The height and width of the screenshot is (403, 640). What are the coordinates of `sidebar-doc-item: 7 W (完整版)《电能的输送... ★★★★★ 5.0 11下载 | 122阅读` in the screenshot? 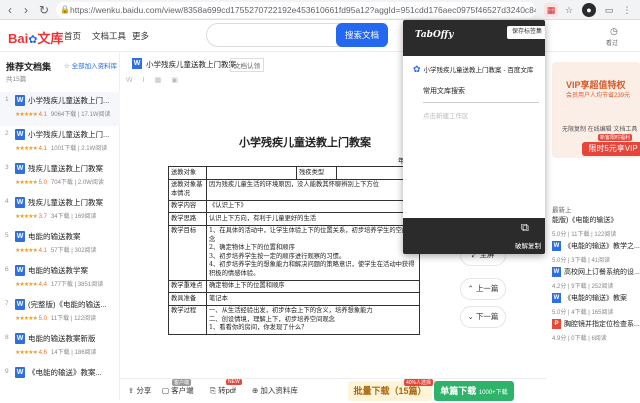 It's located at (60, 313).